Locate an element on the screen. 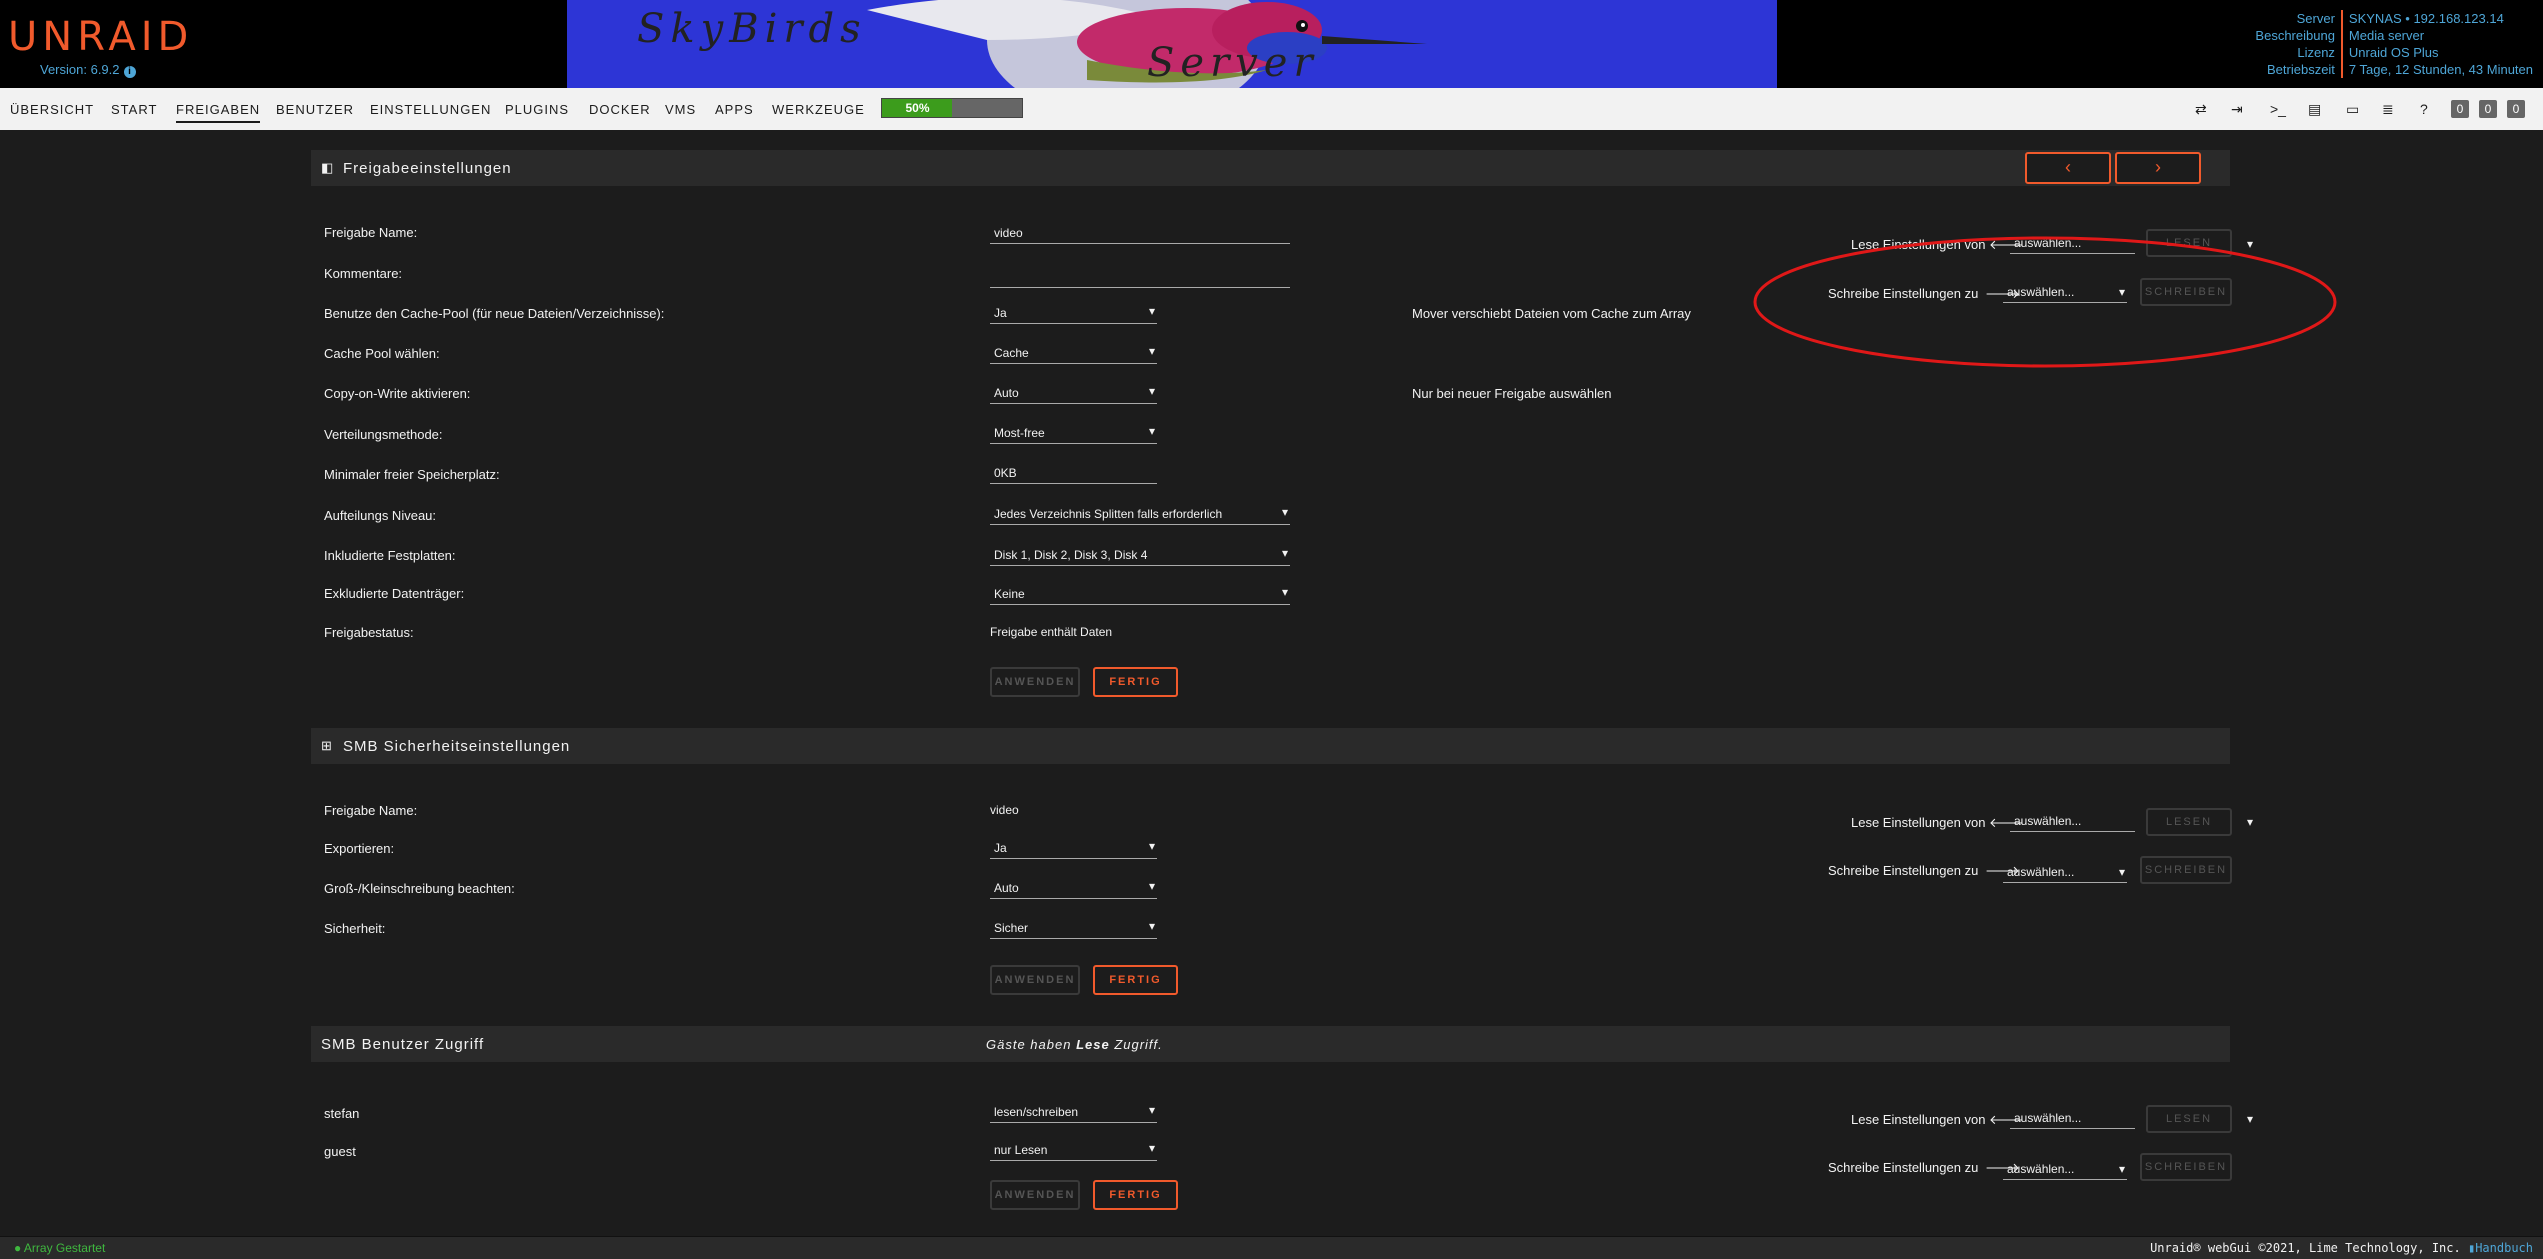 The height and width of the screenshot is (1259, 2543). copy-on-write-select: Auto is located at coordinates (1073, 393).